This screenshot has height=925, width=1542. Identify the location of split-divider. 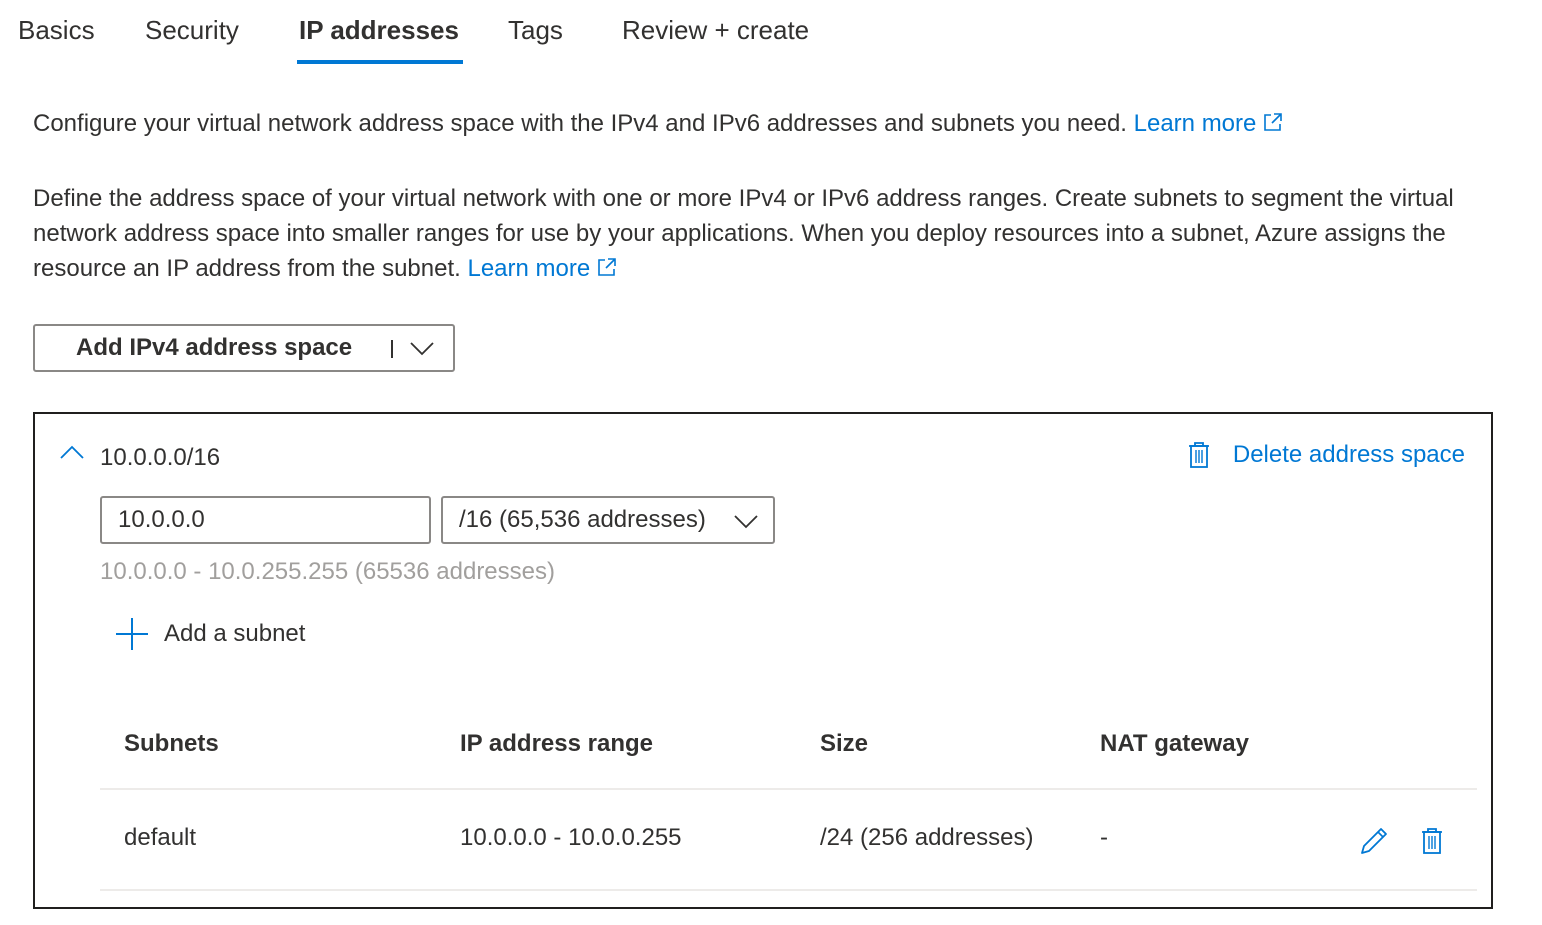
(392, 349).